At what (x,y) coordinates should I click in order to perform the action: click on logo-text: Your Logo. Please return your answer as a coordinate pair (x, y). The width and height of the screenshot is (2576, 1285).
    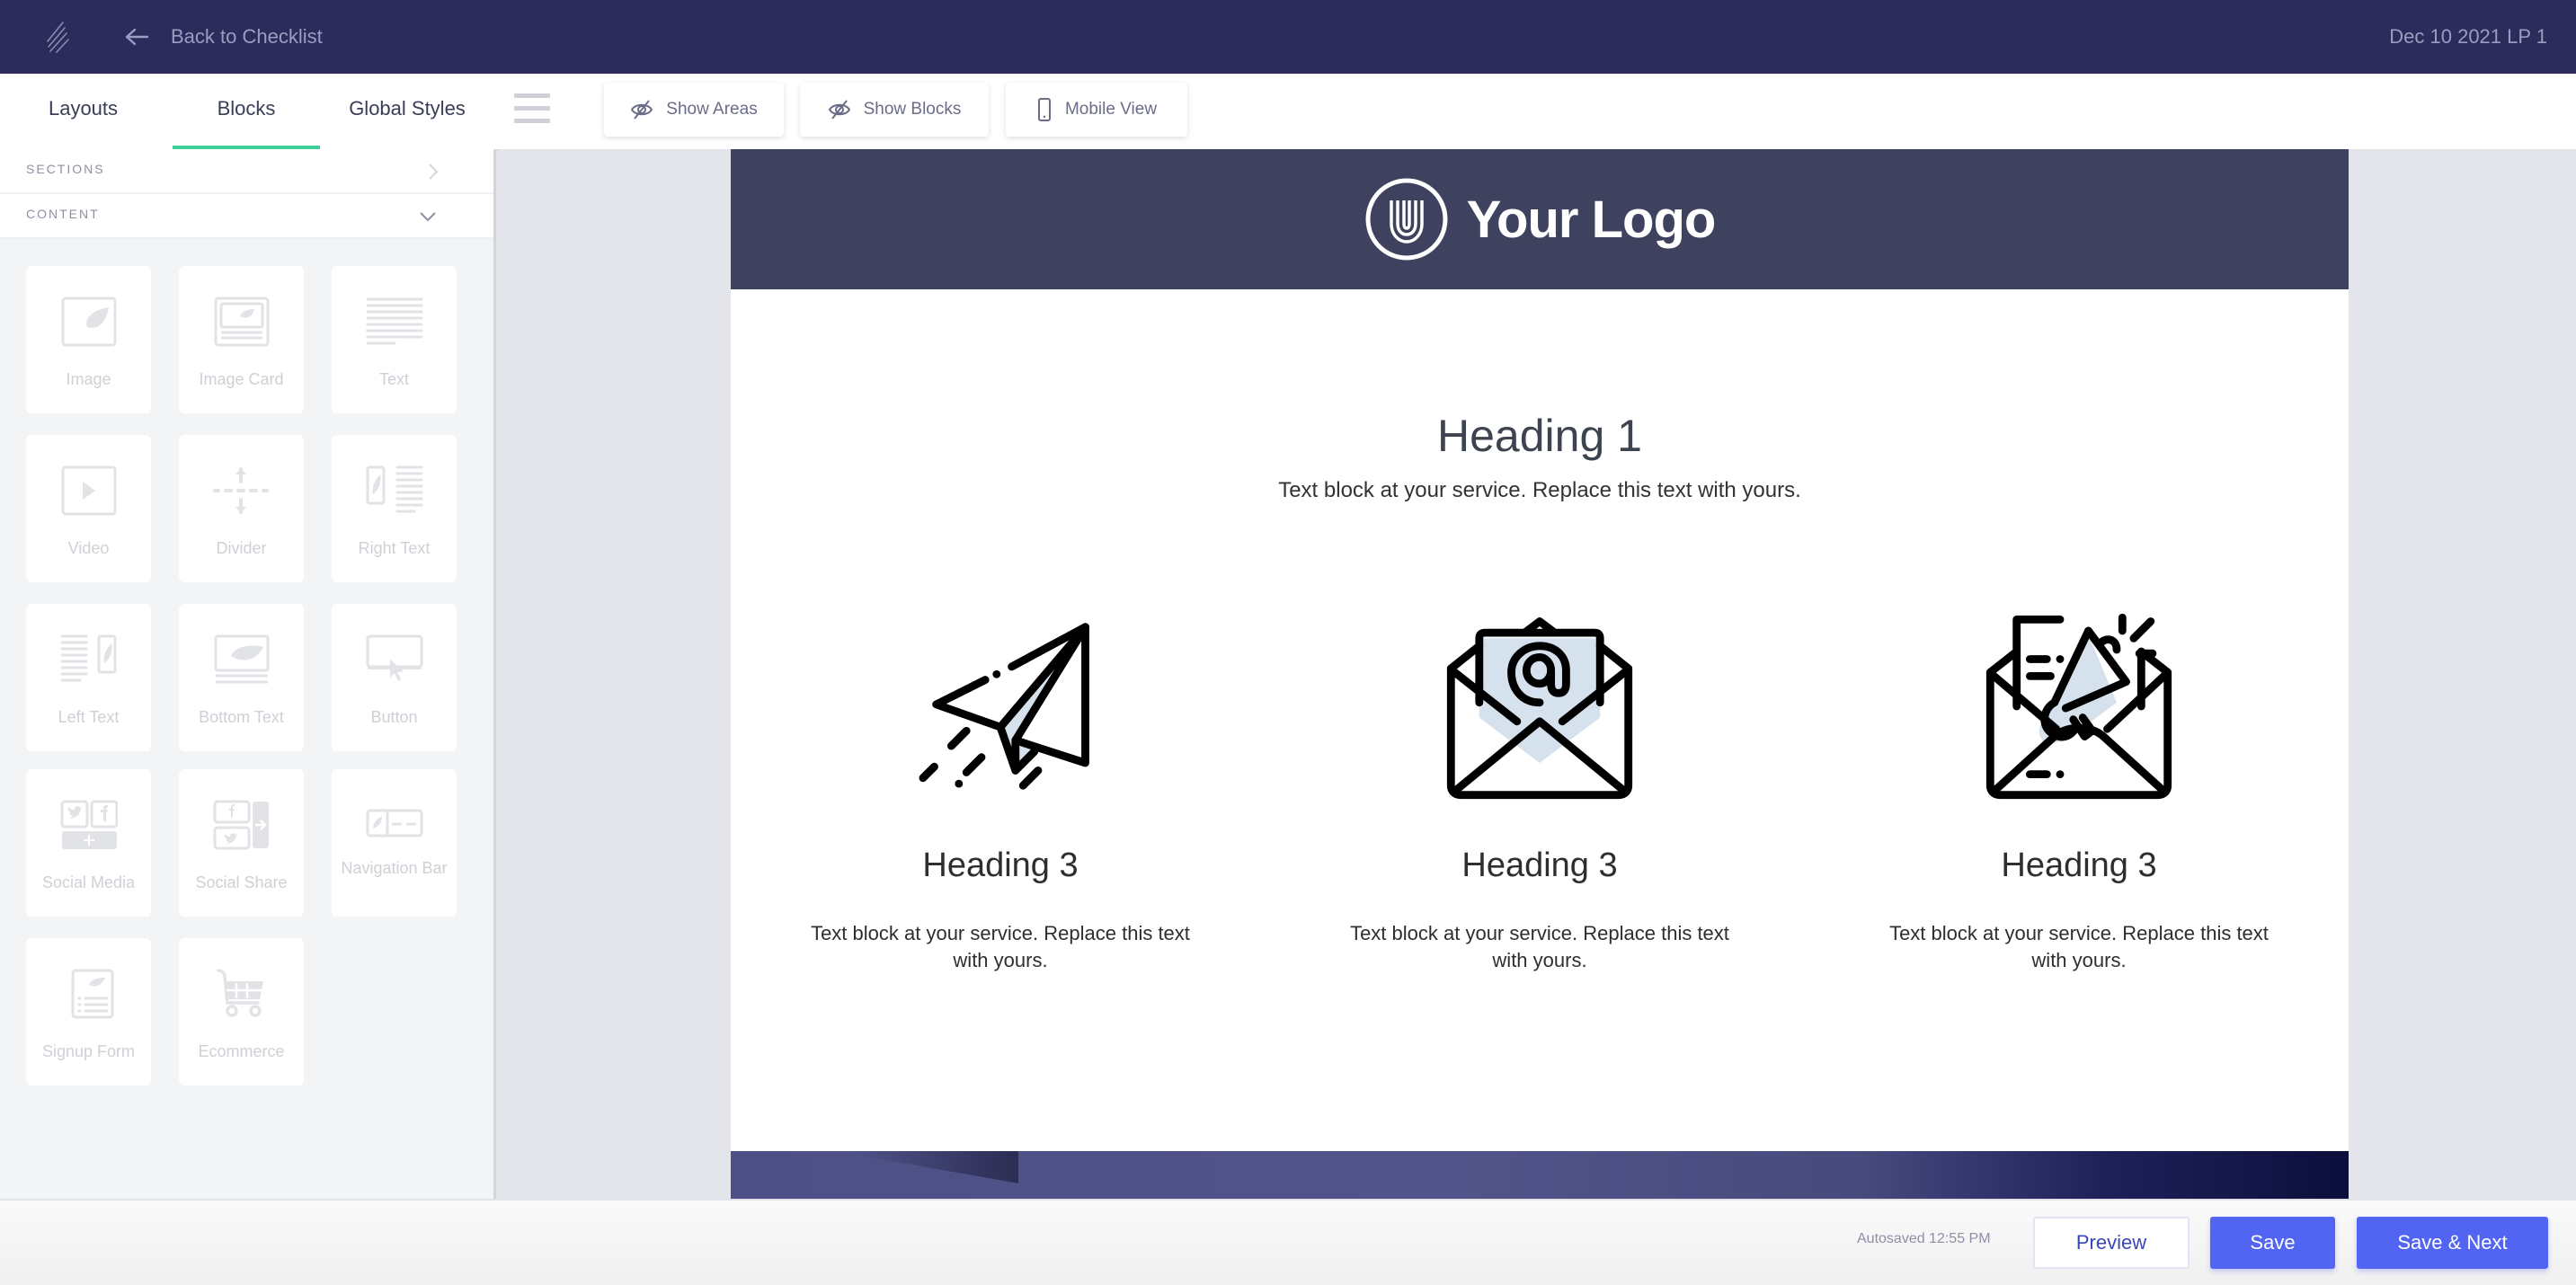
    Looking at the image, I should click on (1591, 220).